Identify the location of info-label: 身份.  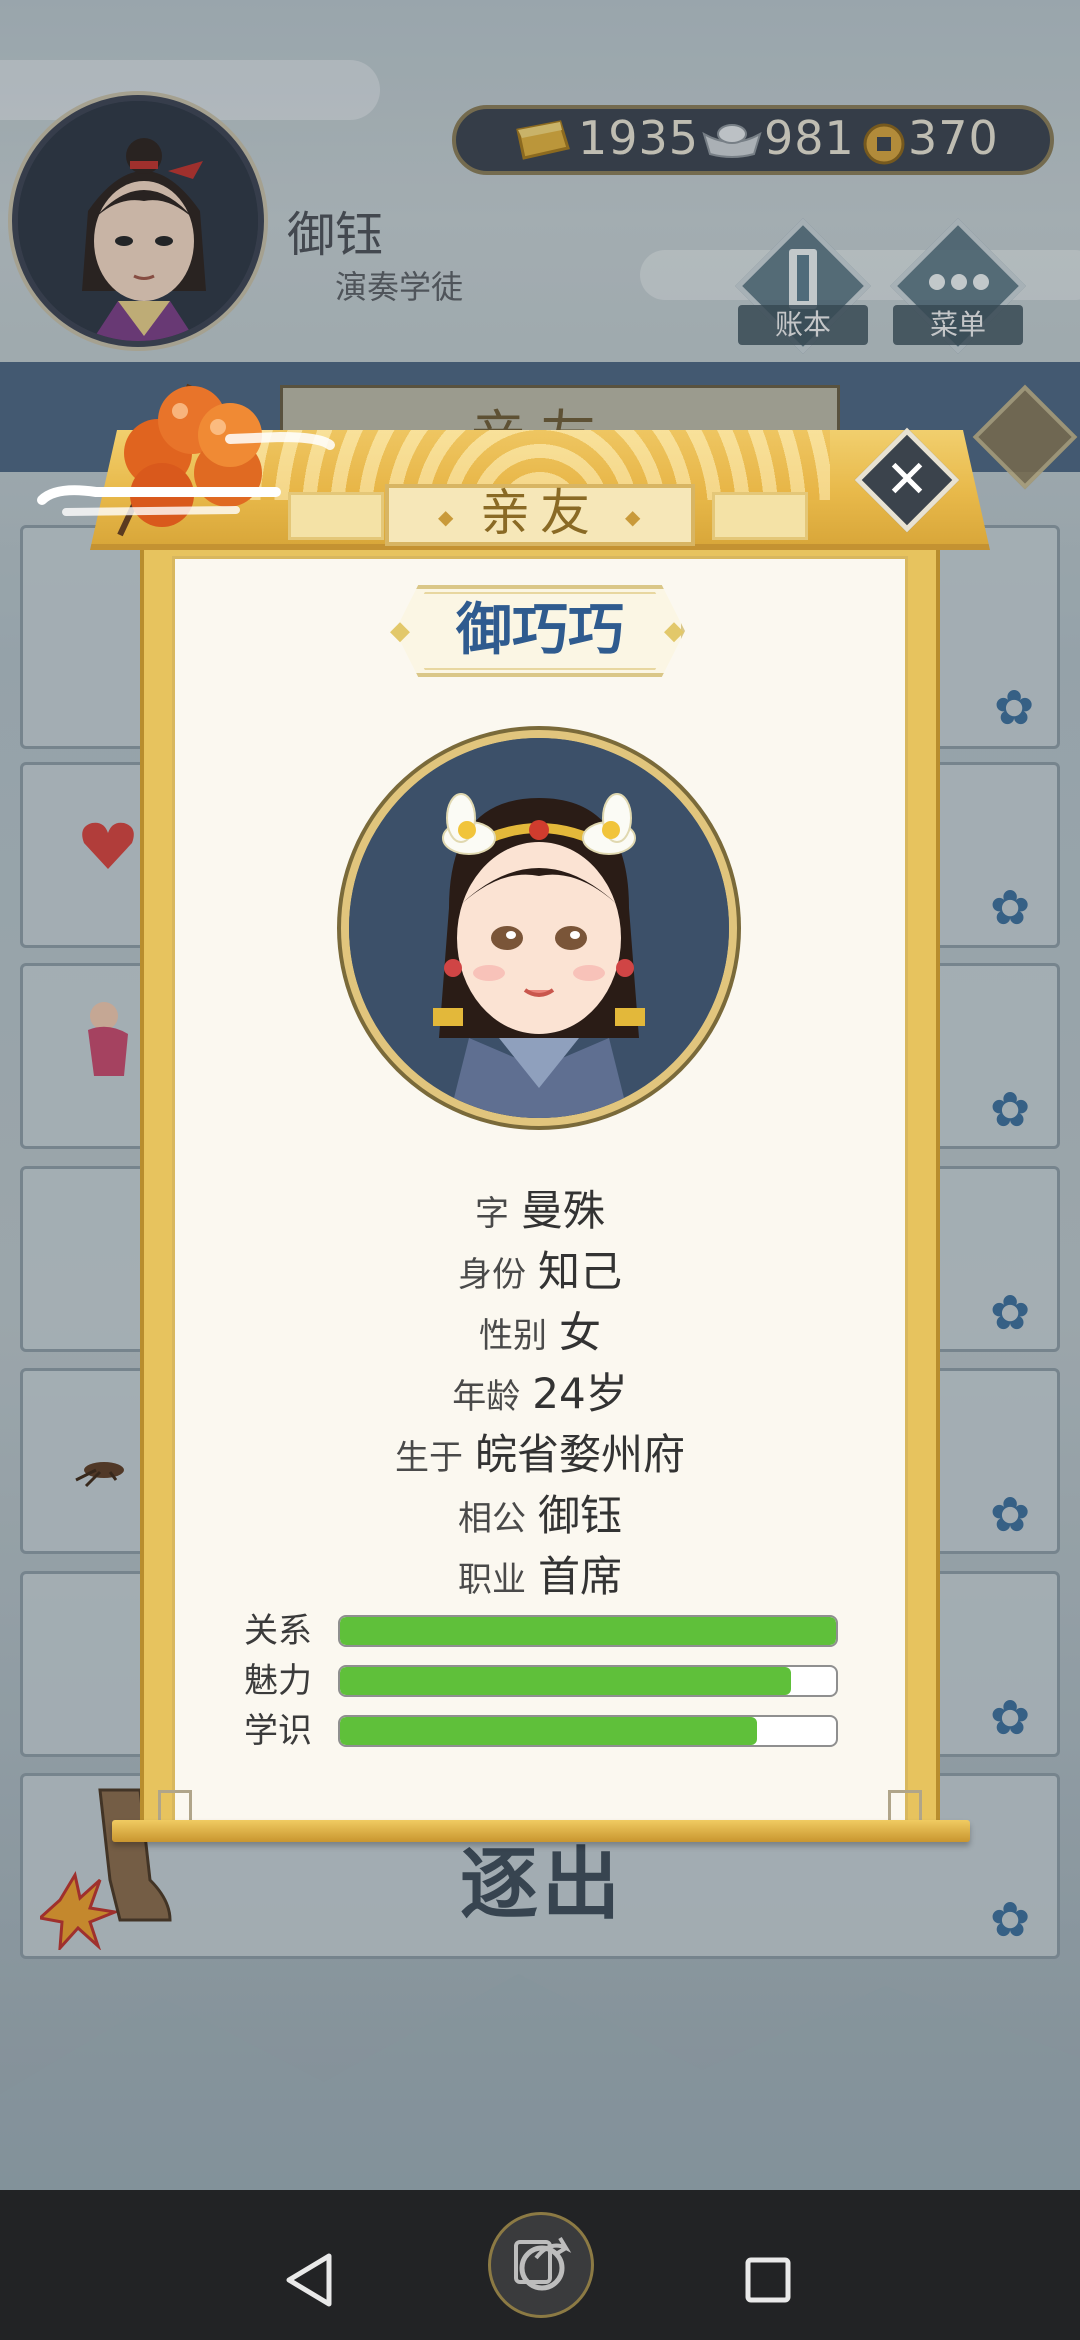
(491, 1275).